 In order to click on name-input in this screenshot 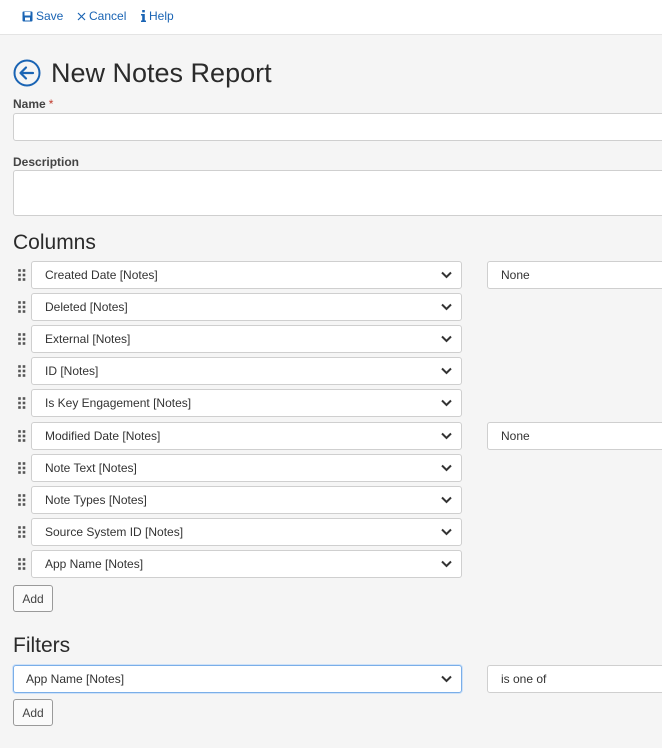, I will do `click(337, 127)`.